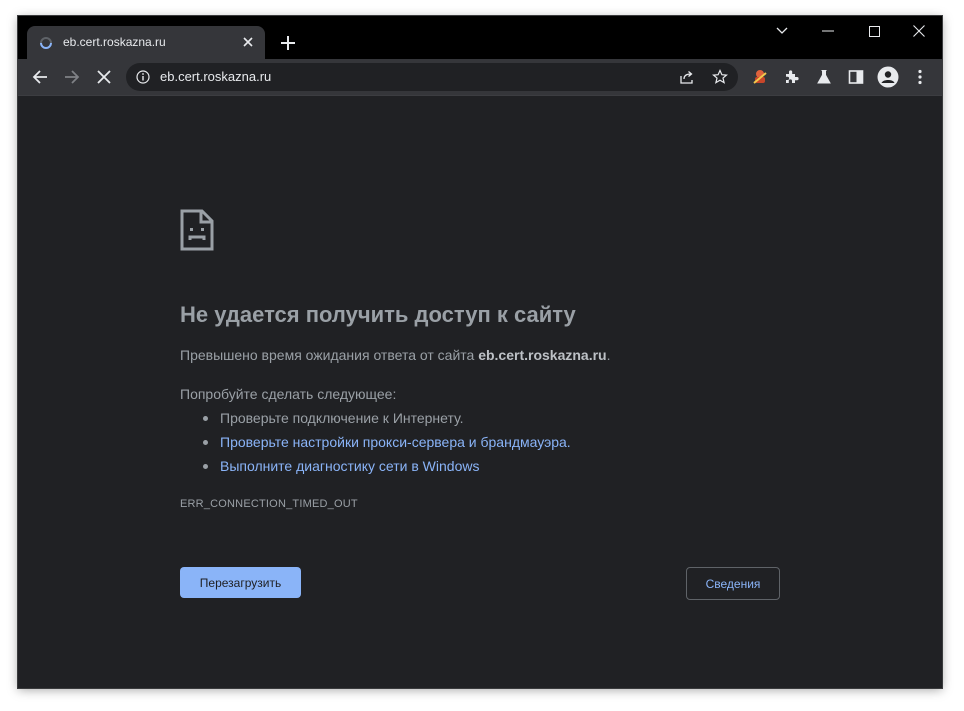 The height and width of the screenshot is (711, 964). I want to click on puzzle-icon, so click(792, 76).